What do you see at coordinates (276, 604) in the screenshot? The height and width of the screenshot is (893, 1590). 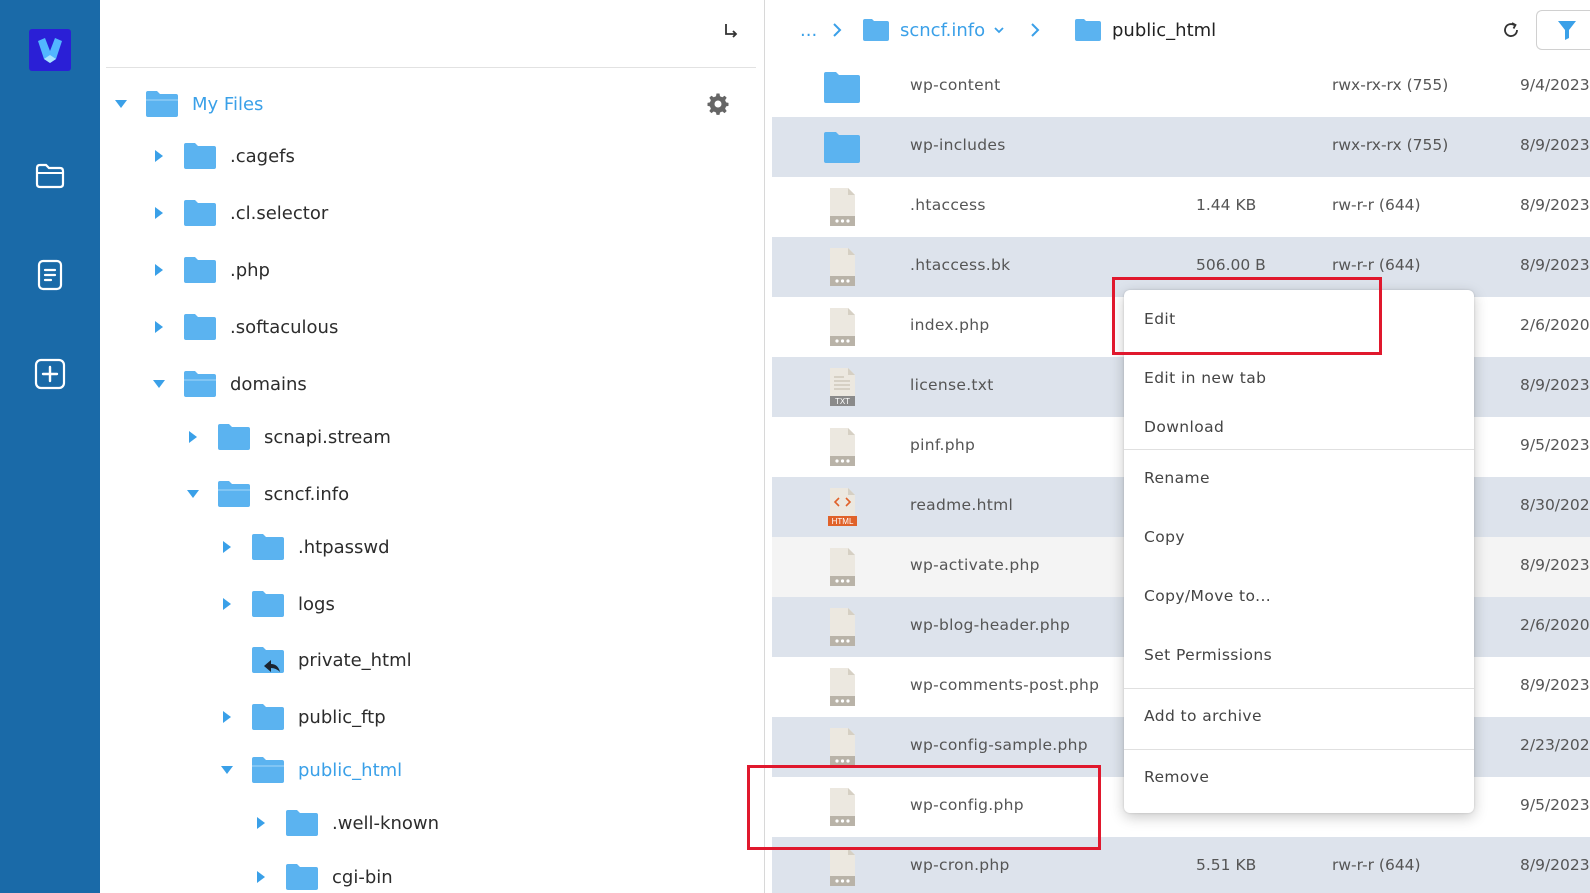 I see `tree-item: logs` at bounding box center [276, 604].